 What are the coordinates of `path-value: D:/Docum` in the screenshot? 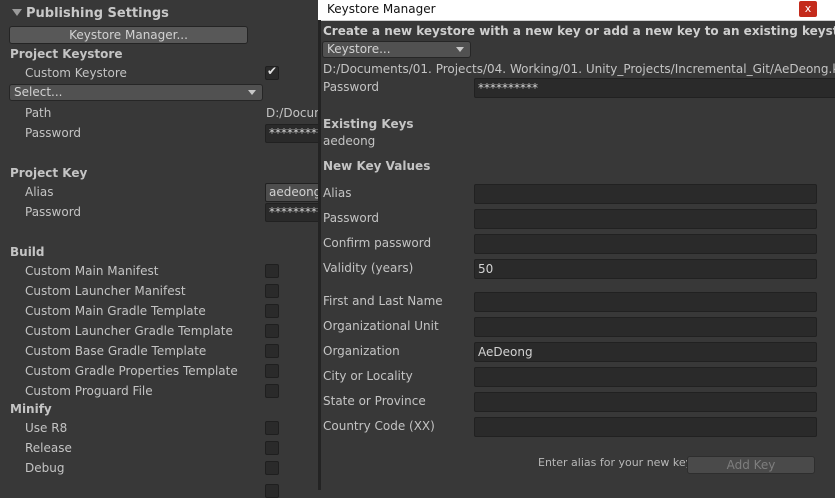 It's located at (296, 113).